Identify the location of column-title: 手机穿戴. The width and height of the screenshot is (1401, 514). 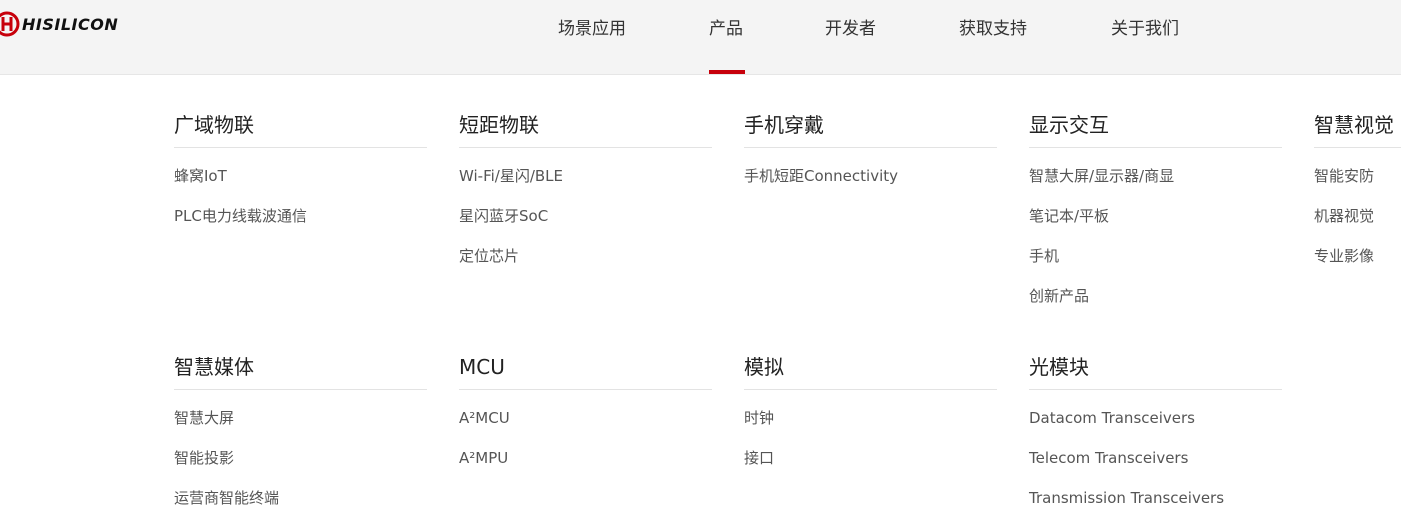
(870, 129).